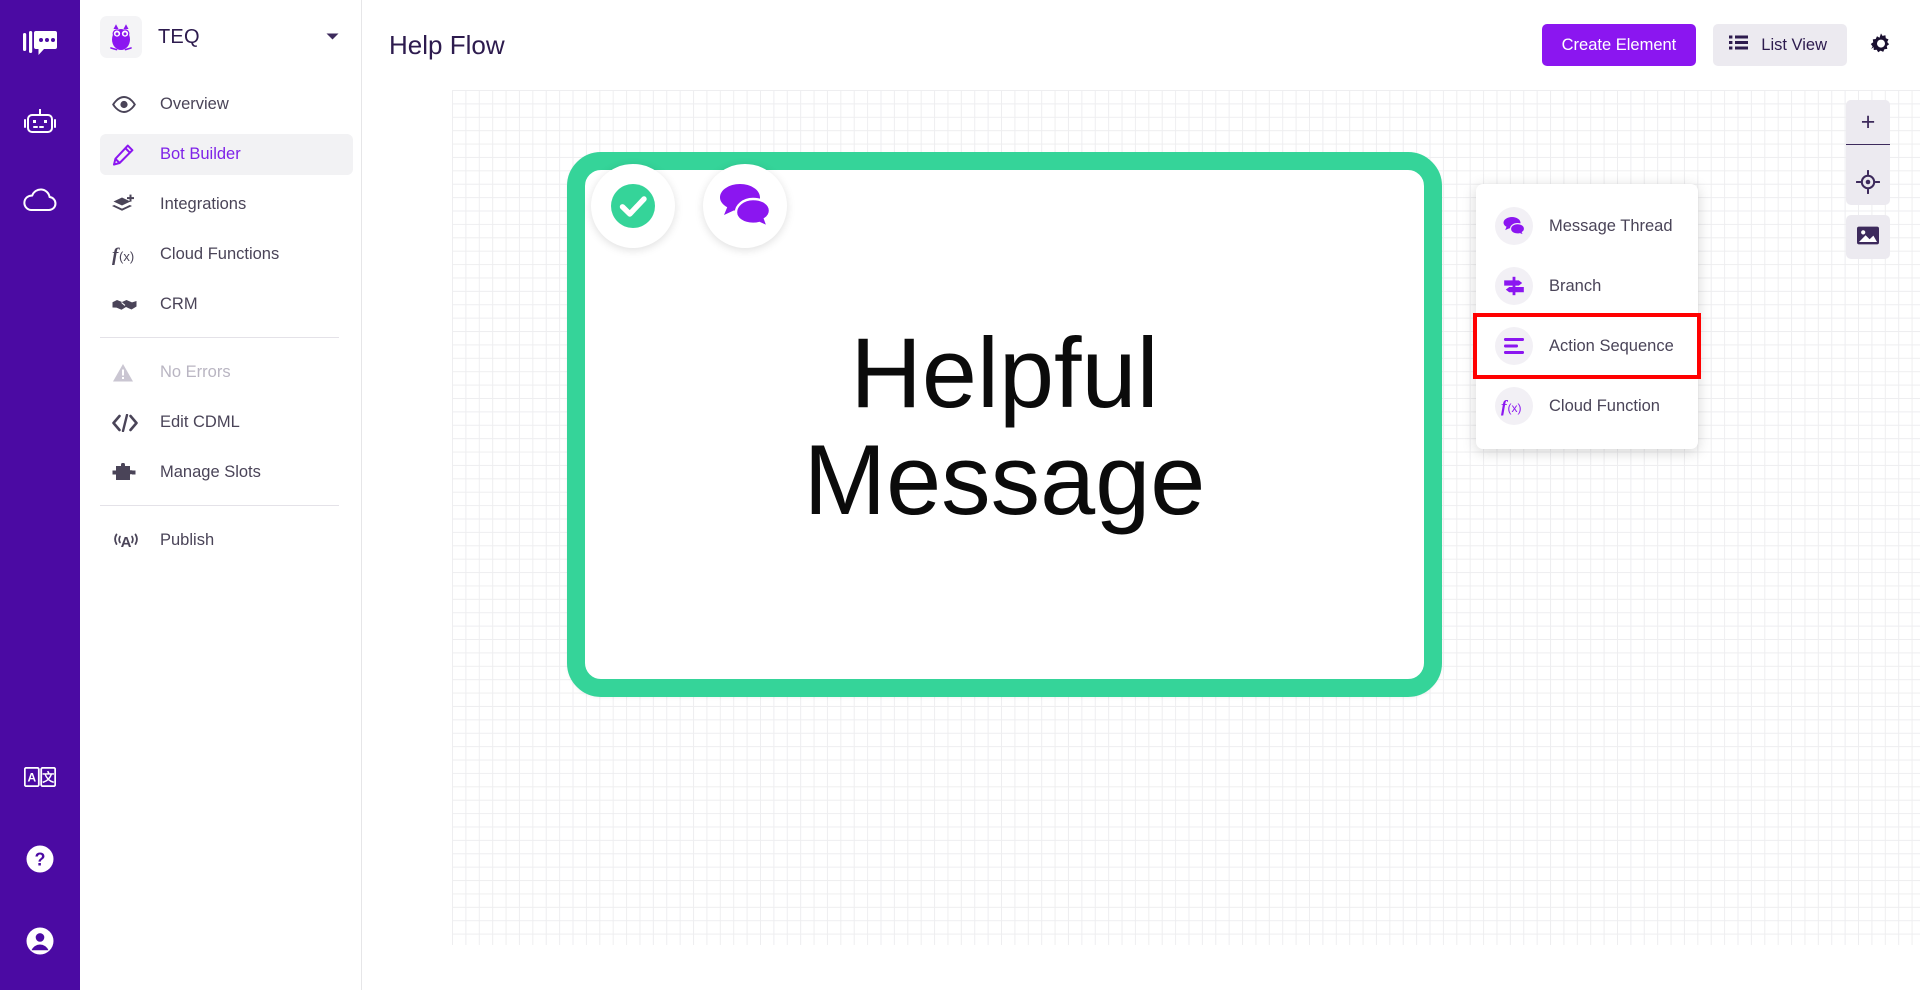  I want to click on sidebar-item-no-errors: No Errors, so click(226, 372).